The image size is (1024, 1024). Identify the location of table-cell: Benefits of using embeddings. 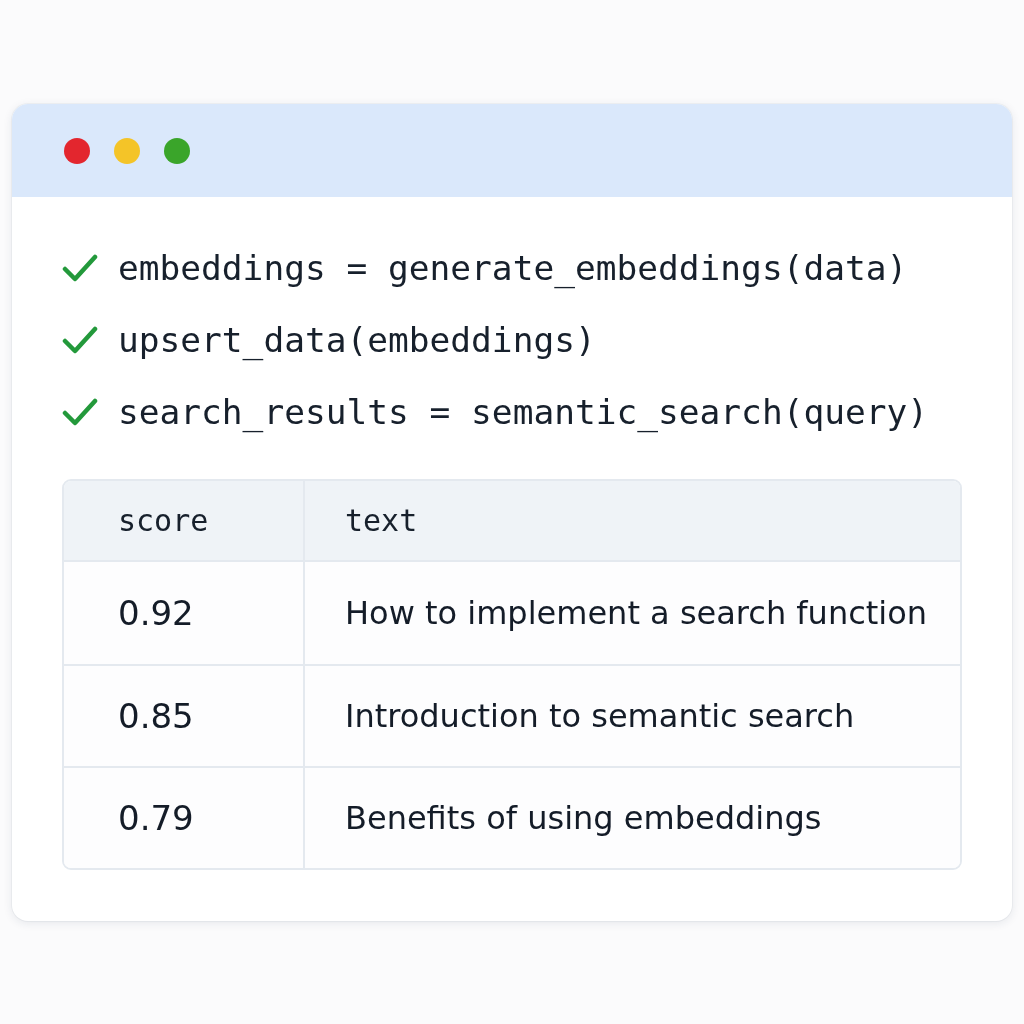
(632, 817).